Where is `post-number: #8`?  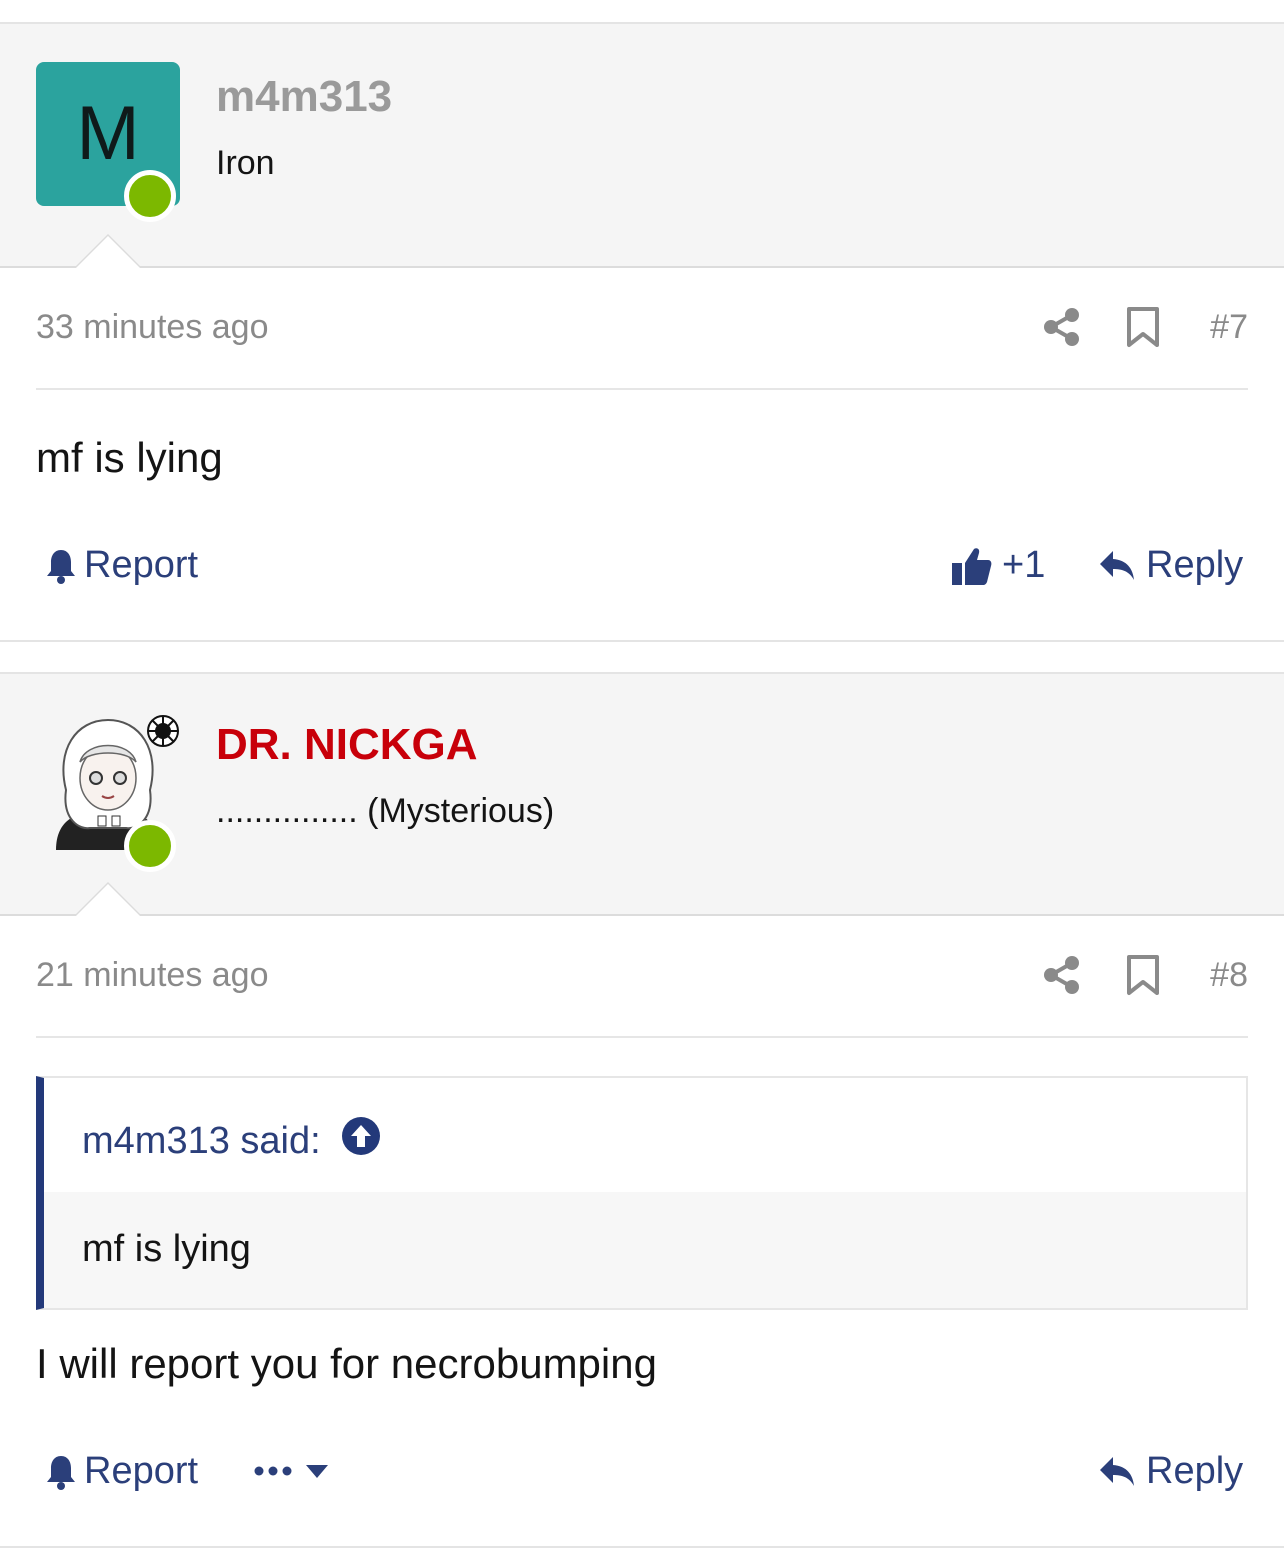 post-number: #8 is located at coordinates (1229, 975).